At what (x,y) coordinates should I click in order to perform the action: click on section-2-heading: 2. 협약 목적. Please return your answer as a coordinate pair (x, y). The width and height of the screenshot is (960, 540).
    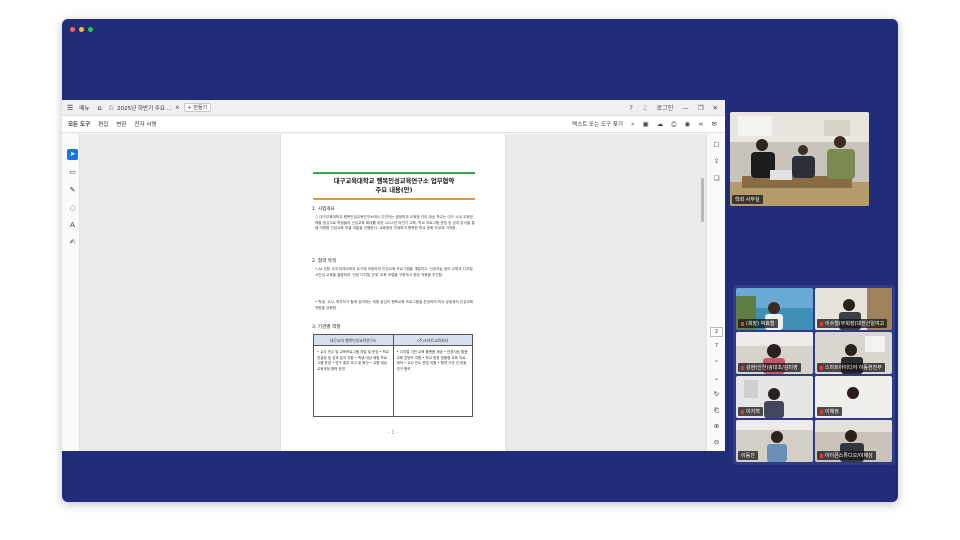
    Looking at the image, I should click on (324, 261).